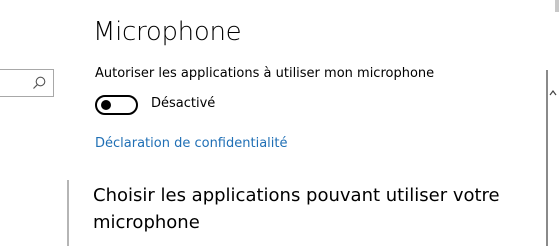 This screenshot has width=559, height=246. Describe the element at coordinates (116, 105) in the screenshot. I see `microphone-access-toggle` at that location.